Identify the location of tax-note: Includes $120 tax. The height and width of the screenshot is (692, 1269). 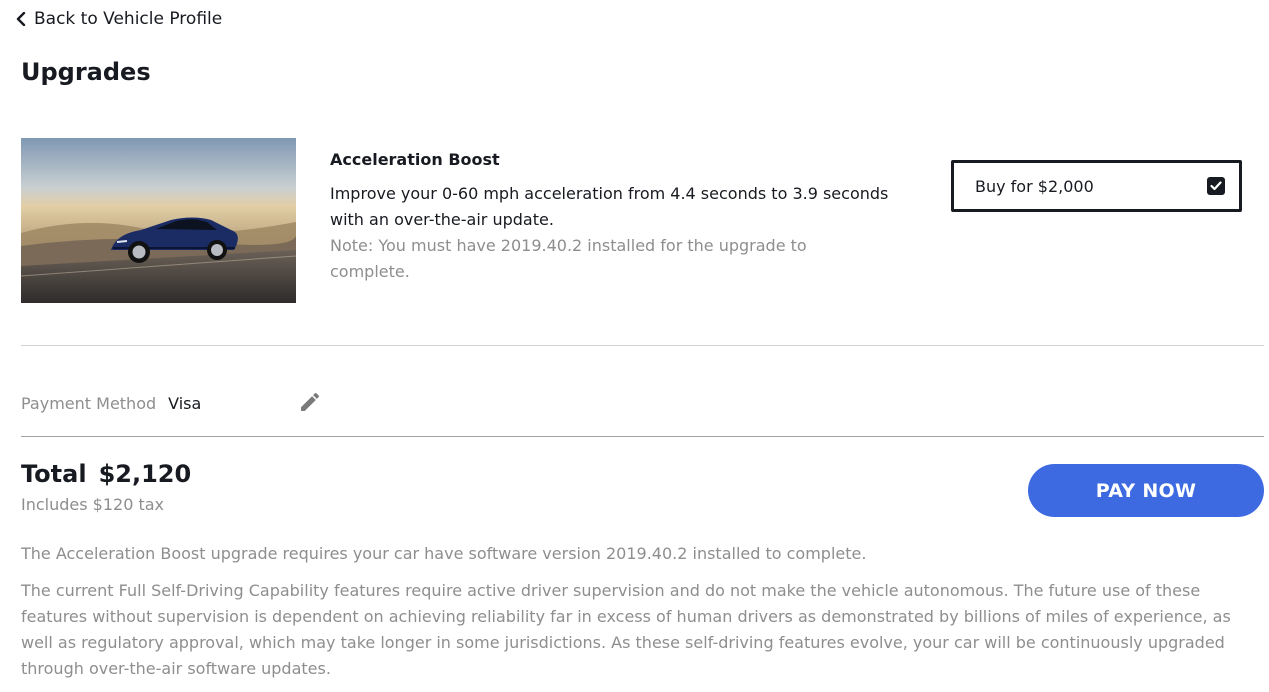
(93, 504).